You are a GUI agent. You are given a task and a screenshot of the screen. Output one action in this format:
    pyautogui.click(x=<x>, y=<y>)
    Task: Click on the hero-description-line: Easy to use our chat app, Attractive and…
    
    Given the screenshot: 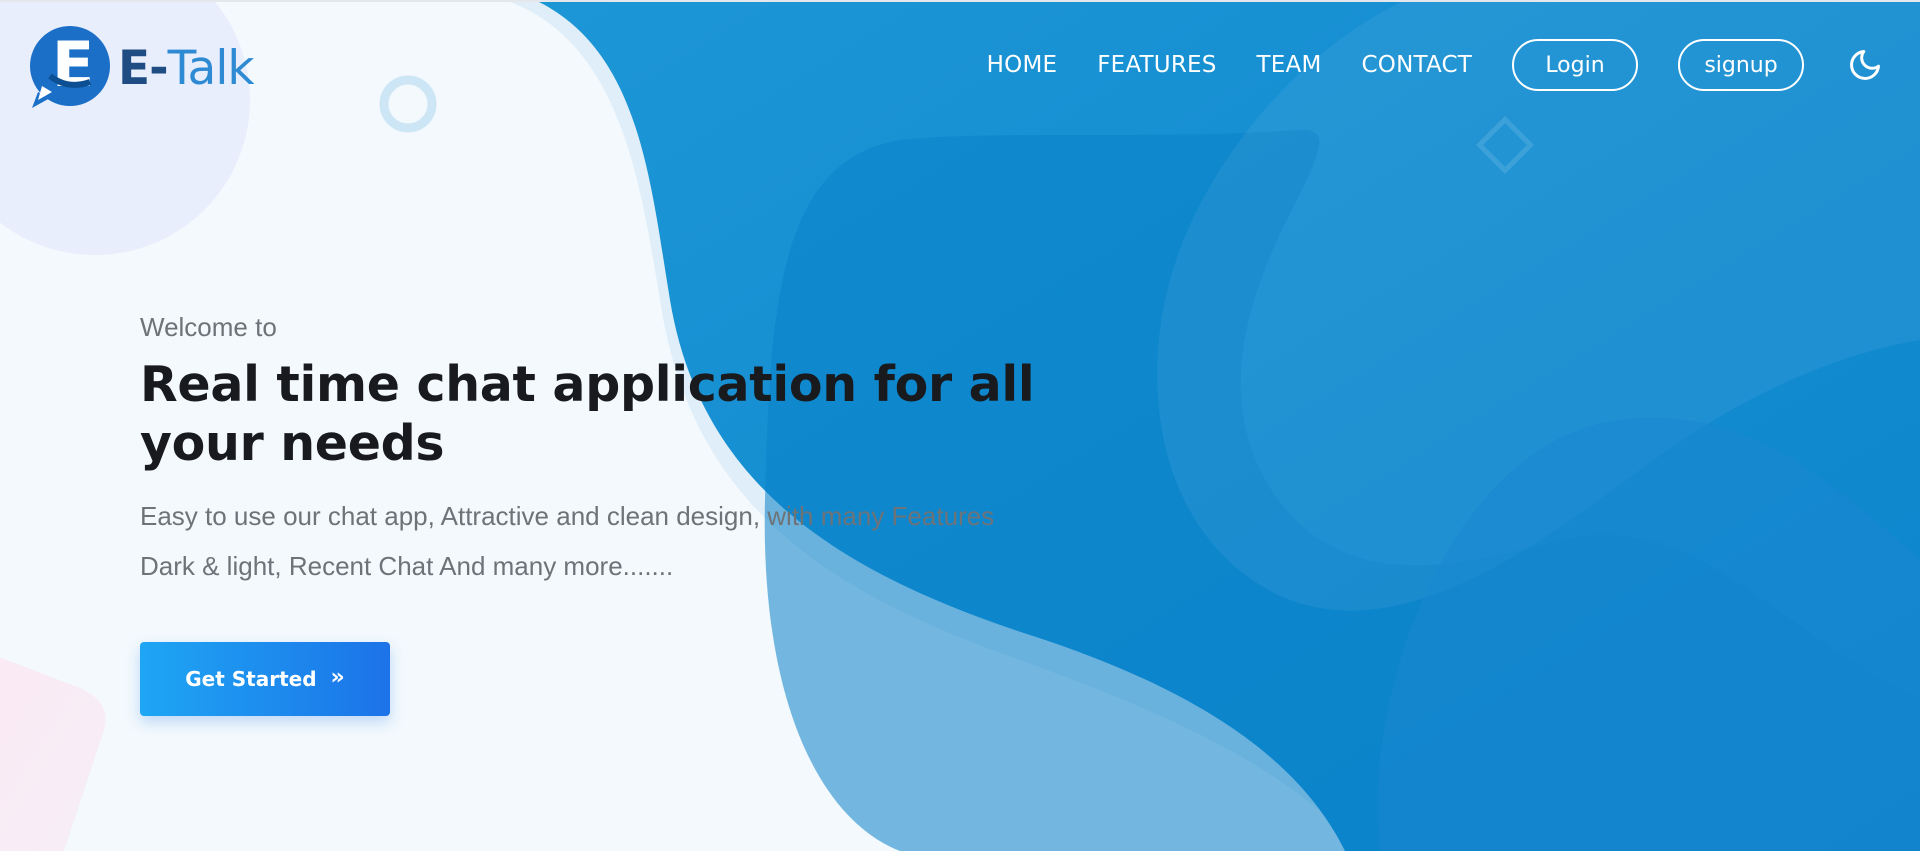 What is the action you would take?
    pyautogui.click(x=567, y=516)
    